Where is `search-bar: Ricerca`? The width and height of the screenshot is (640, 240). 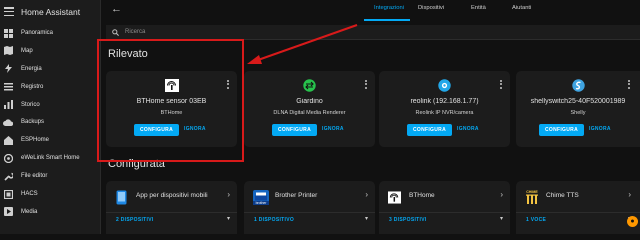
search-bar: Ricerca is located at coordinates (373, 32).